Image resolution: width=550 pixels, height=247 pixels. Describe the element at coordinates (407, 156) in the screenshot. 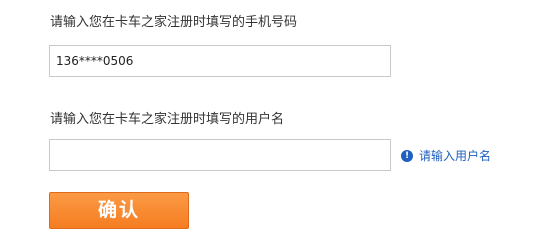

I see `exclamation-circle-icon: !` at that location.